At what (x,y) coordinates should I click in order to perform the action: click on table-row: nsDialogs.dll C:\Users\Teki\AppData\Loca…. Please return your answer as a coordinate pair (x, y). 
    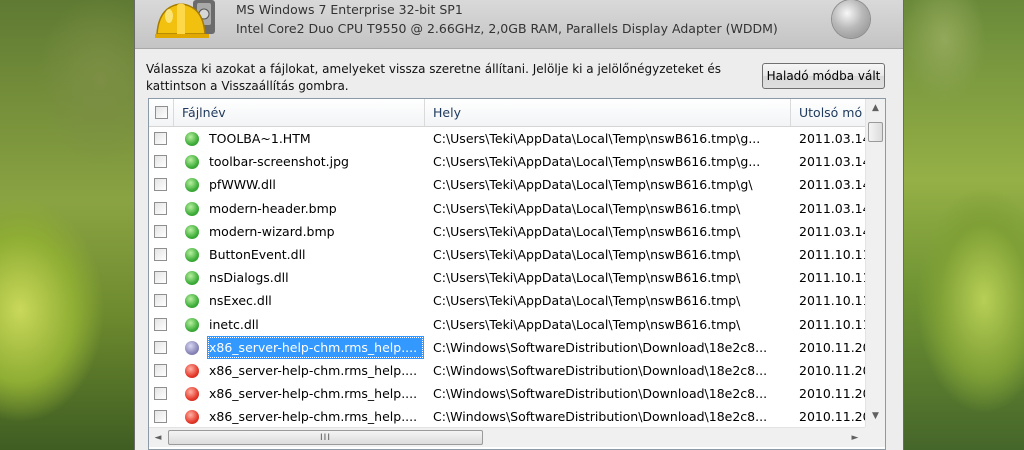
    Looking at the image, I should click on (507, 277).